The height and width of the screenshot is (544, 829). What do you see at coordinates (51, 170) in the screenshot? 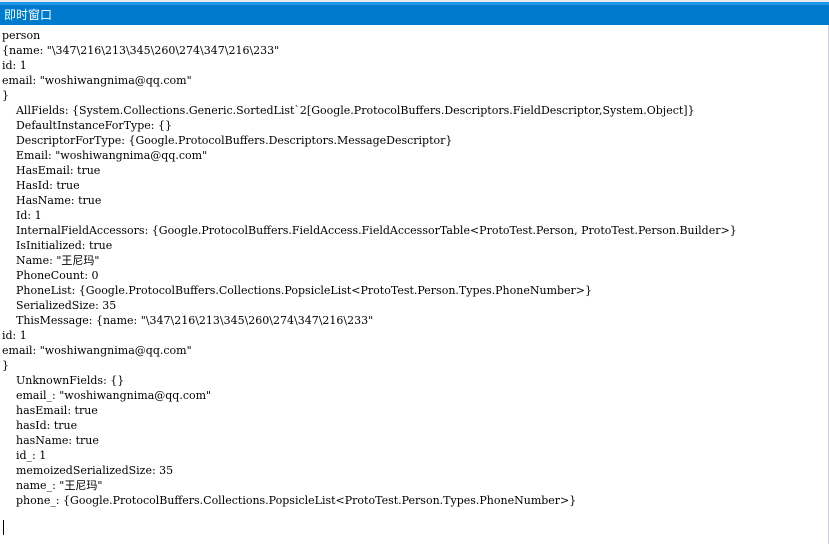
I see `output-line: HasEmail: true` at bounding box center [51, 170].